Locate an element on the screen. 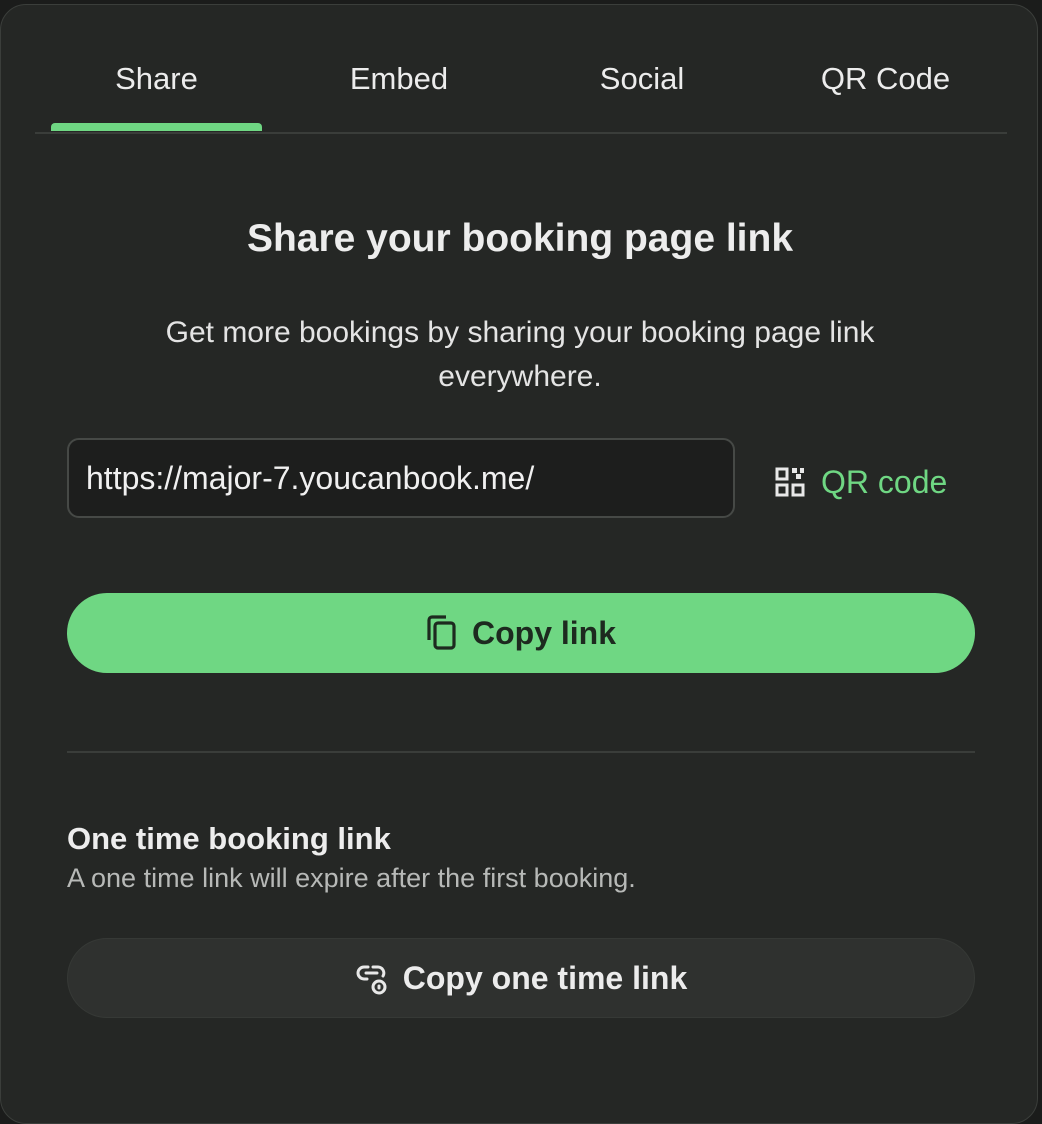 The height and width of the screenshot is (1124, 1042). copy-one-time-link-button: Copy one time link is located at coordinates (521, 978).